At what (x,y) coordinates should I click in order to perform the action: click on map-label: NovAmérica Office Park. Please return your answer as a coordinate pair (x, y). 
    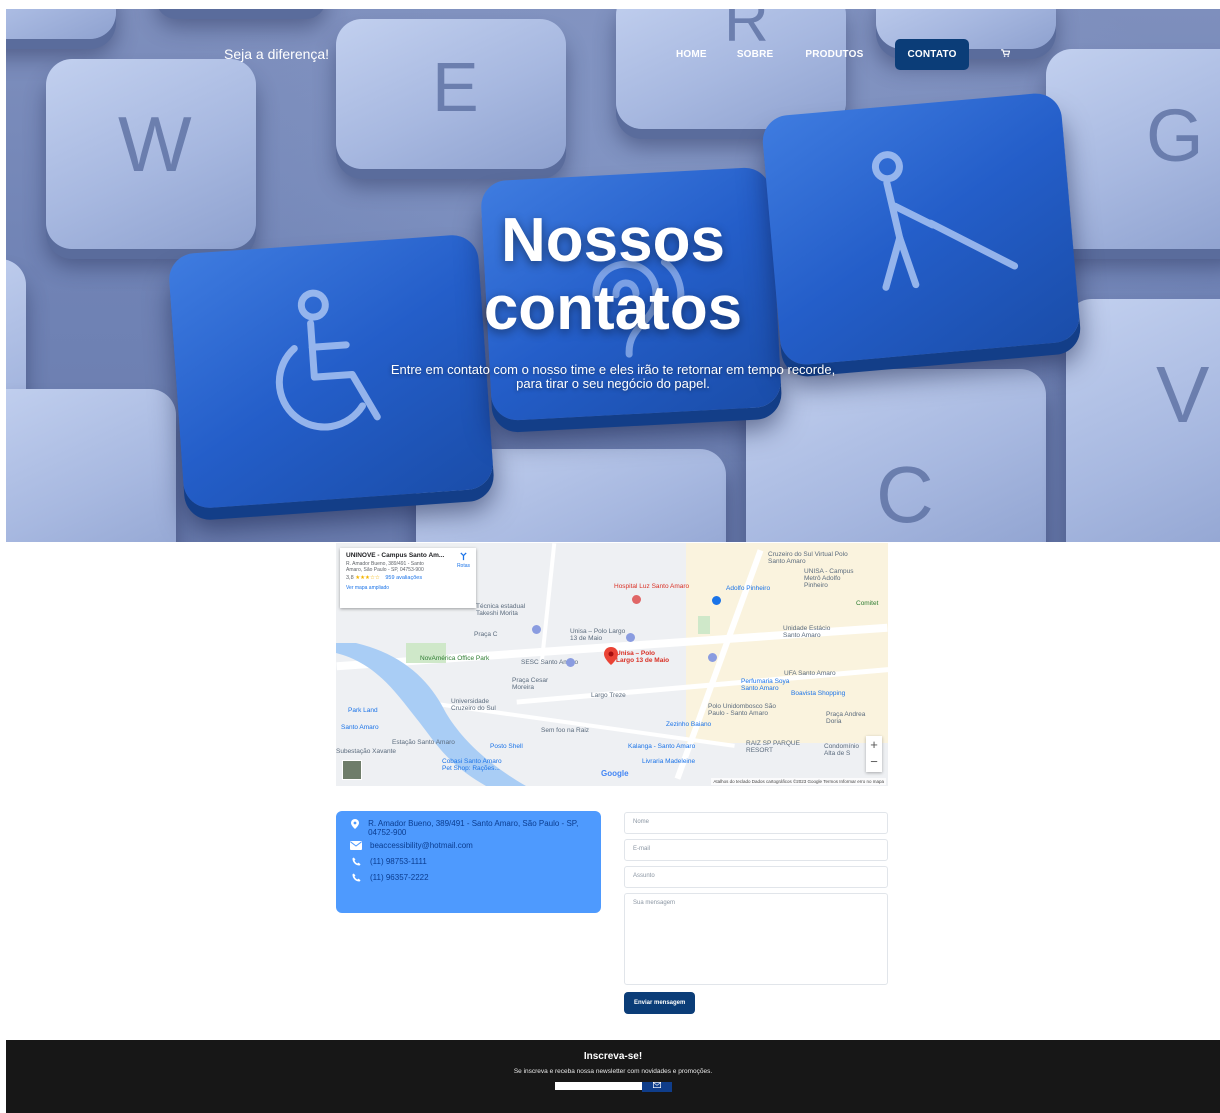
    Looking at the image, I should click on (455, 658).